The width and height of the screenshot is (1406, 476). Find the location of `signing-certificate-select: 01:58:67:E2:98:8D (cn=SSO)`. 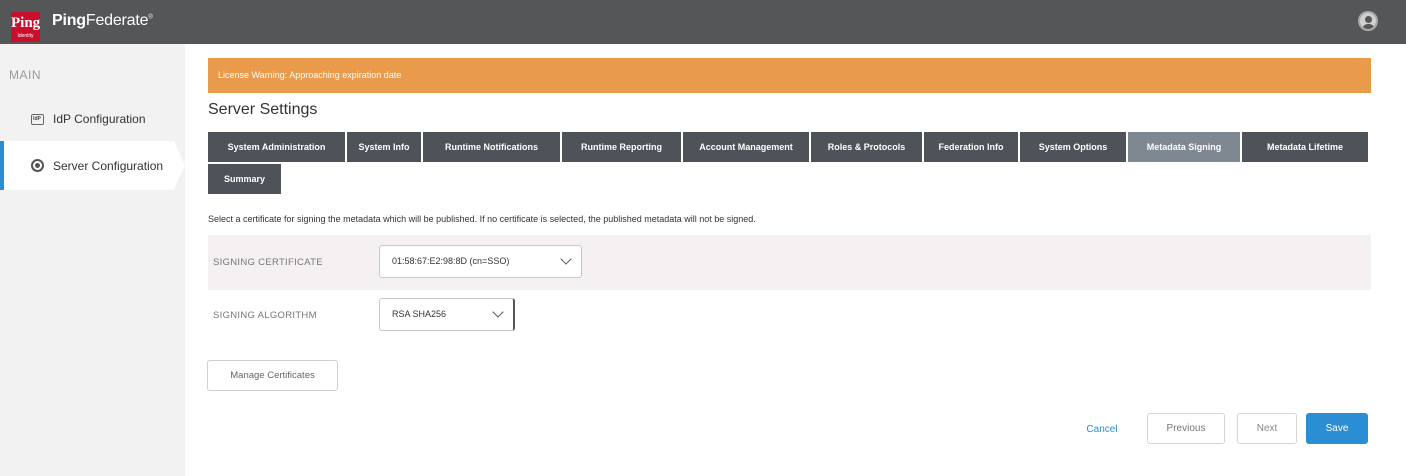

signing-certificate-select: 01:58:67:E2:98:8D (cn=SSO) is located at coordinates (480, 261).